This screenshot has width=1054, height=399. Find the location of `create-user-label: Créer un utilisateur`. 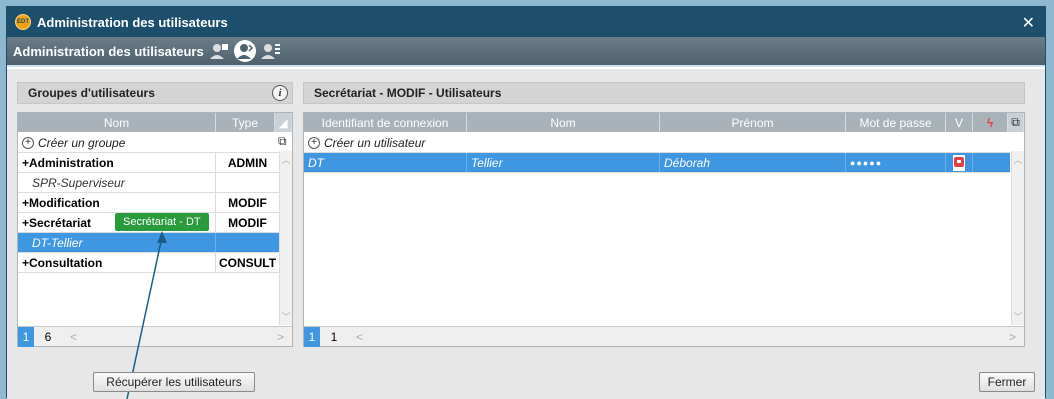

create-user-label: Créer un utilisateur is located at coordinates (375, 142).